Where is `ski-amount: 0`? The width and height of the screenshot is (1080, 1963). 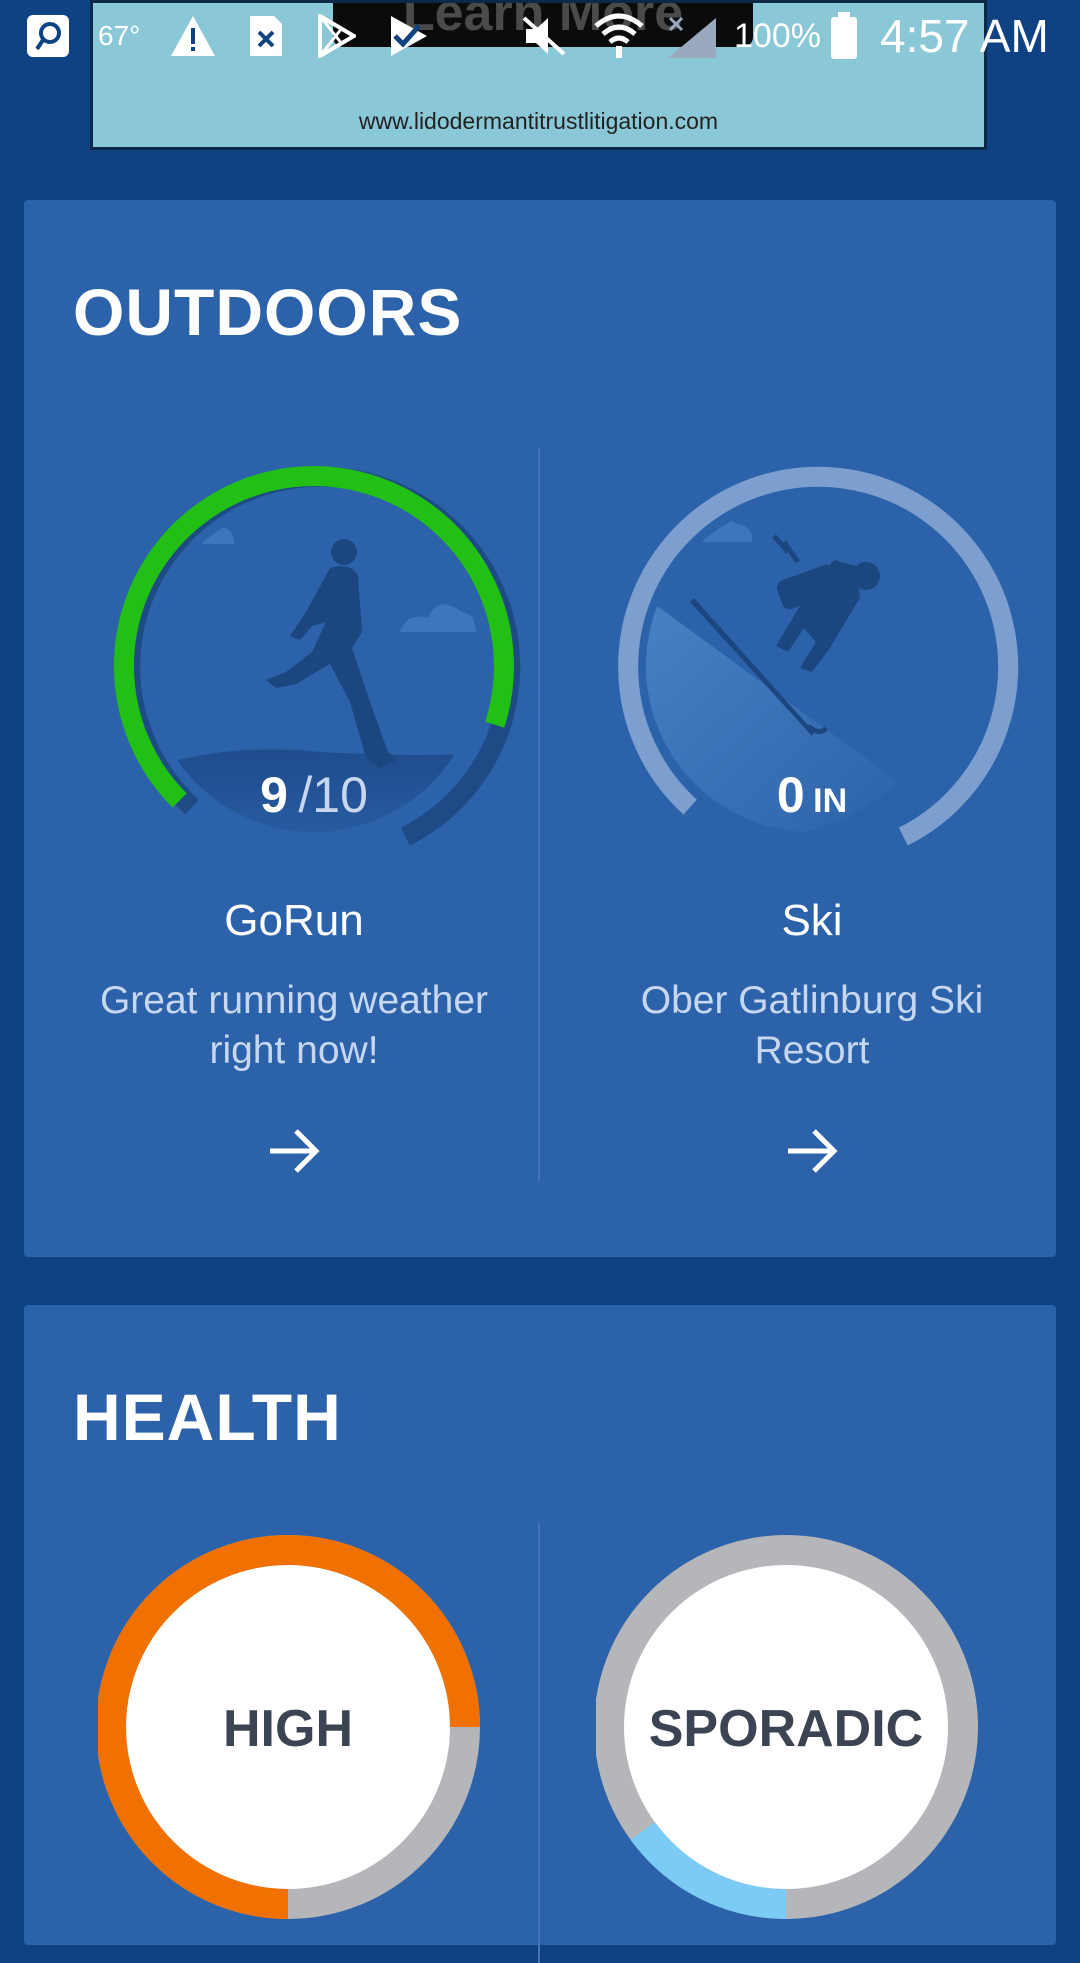
ski-amount: 0 is located at coordinates (790, 795).